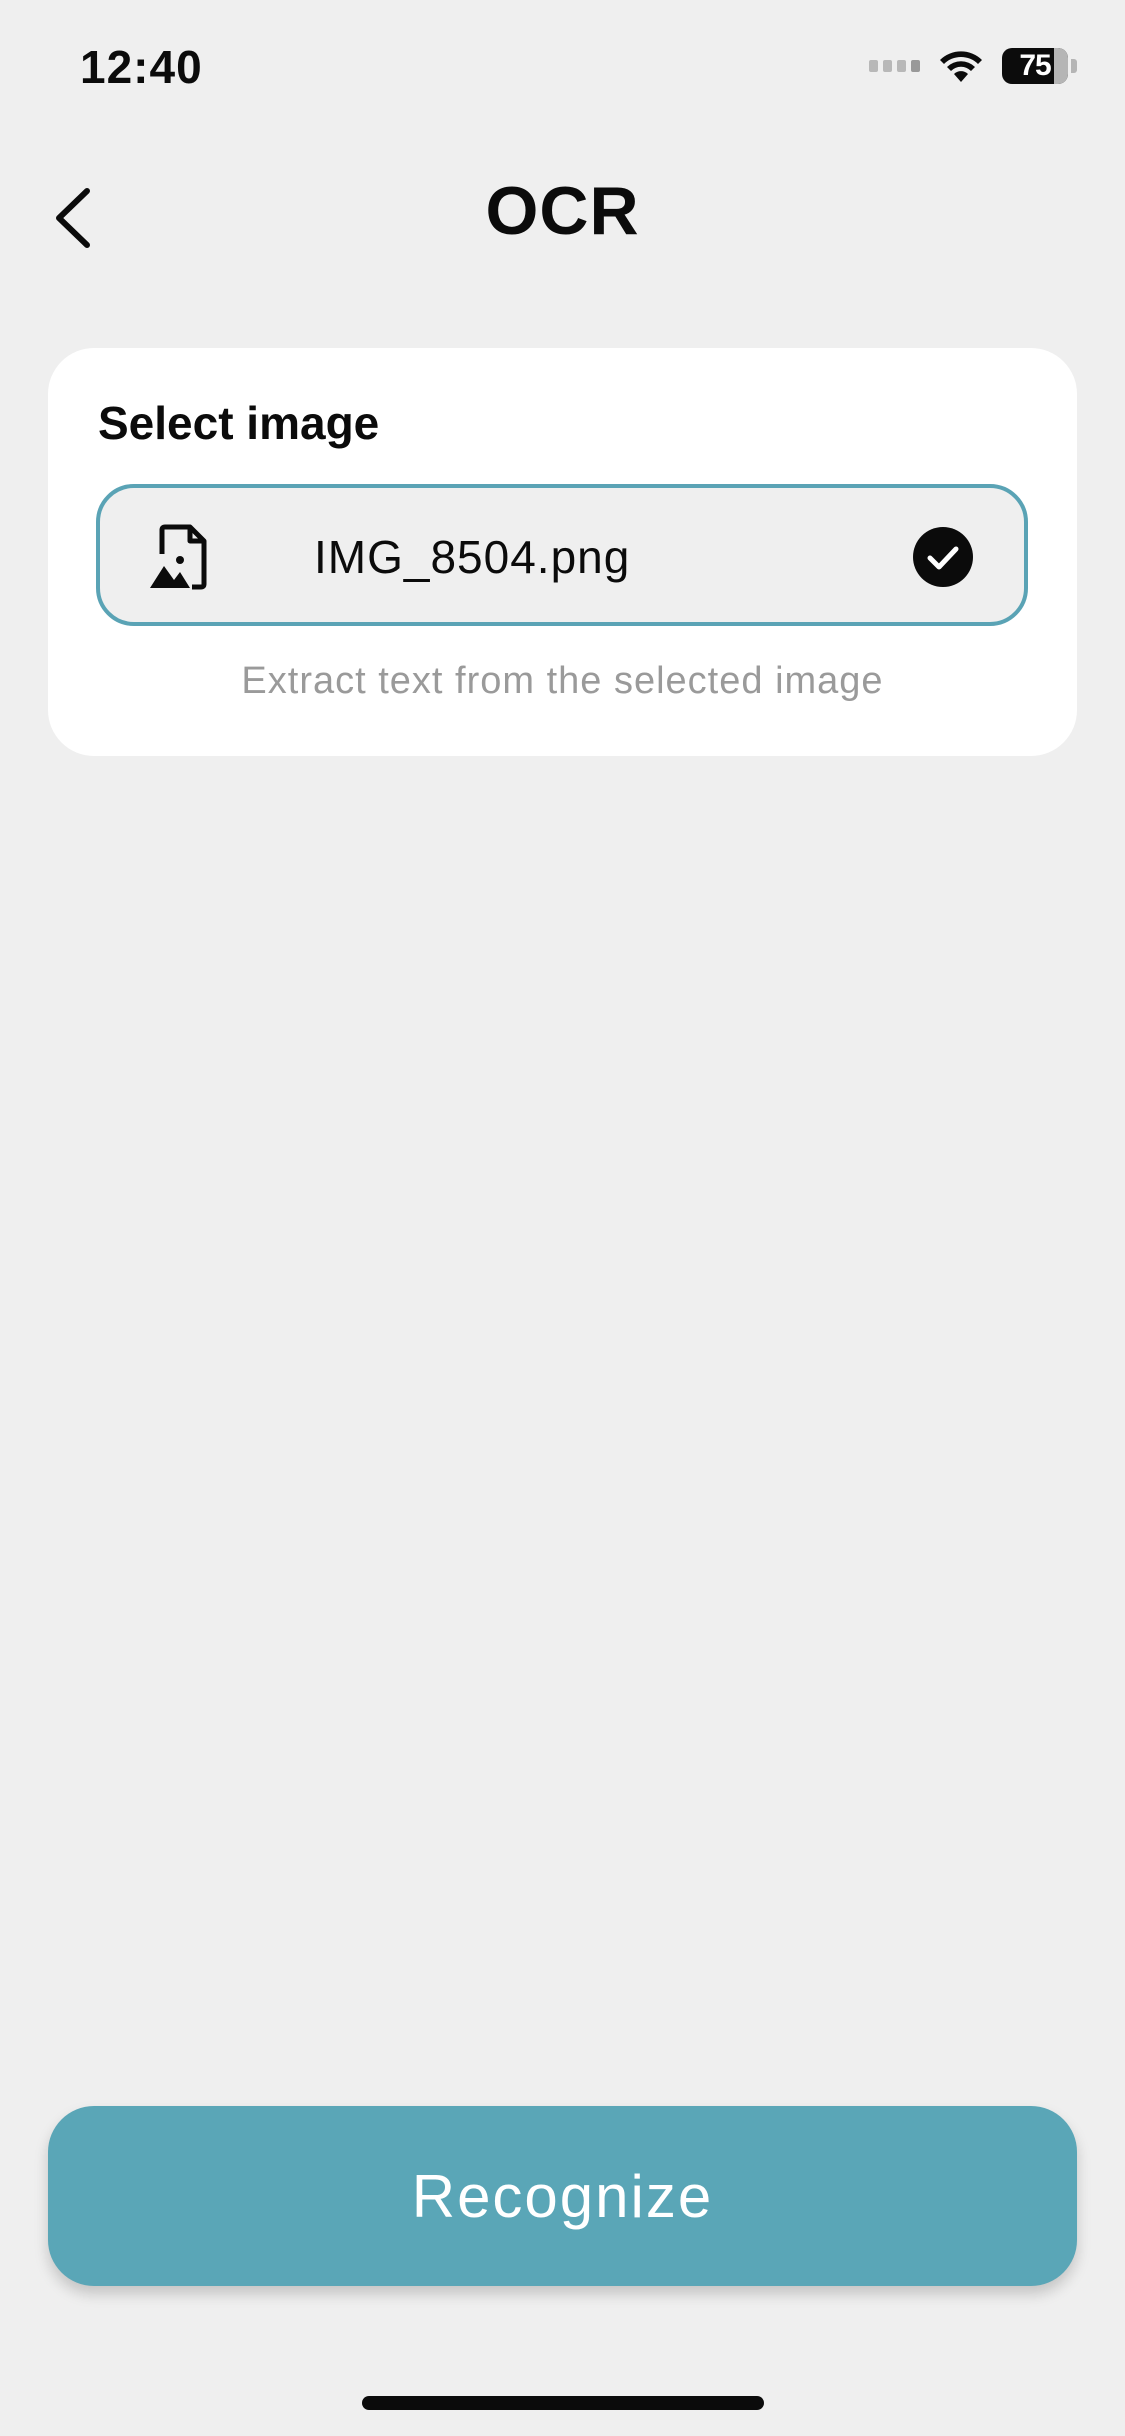  I want to click on selected-file-row: IMG_8504.png, so click(562, 555).